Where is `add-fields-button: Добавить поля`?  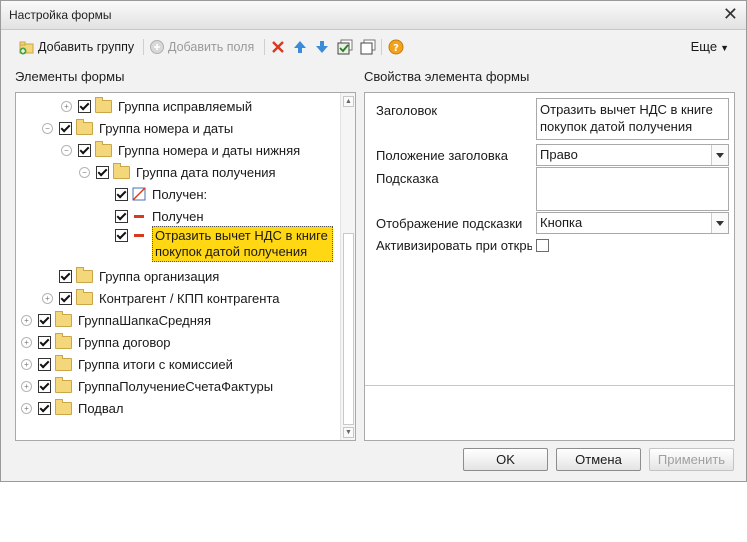 add-fields-button: Добавить поля is located at coordinates (201, 47).